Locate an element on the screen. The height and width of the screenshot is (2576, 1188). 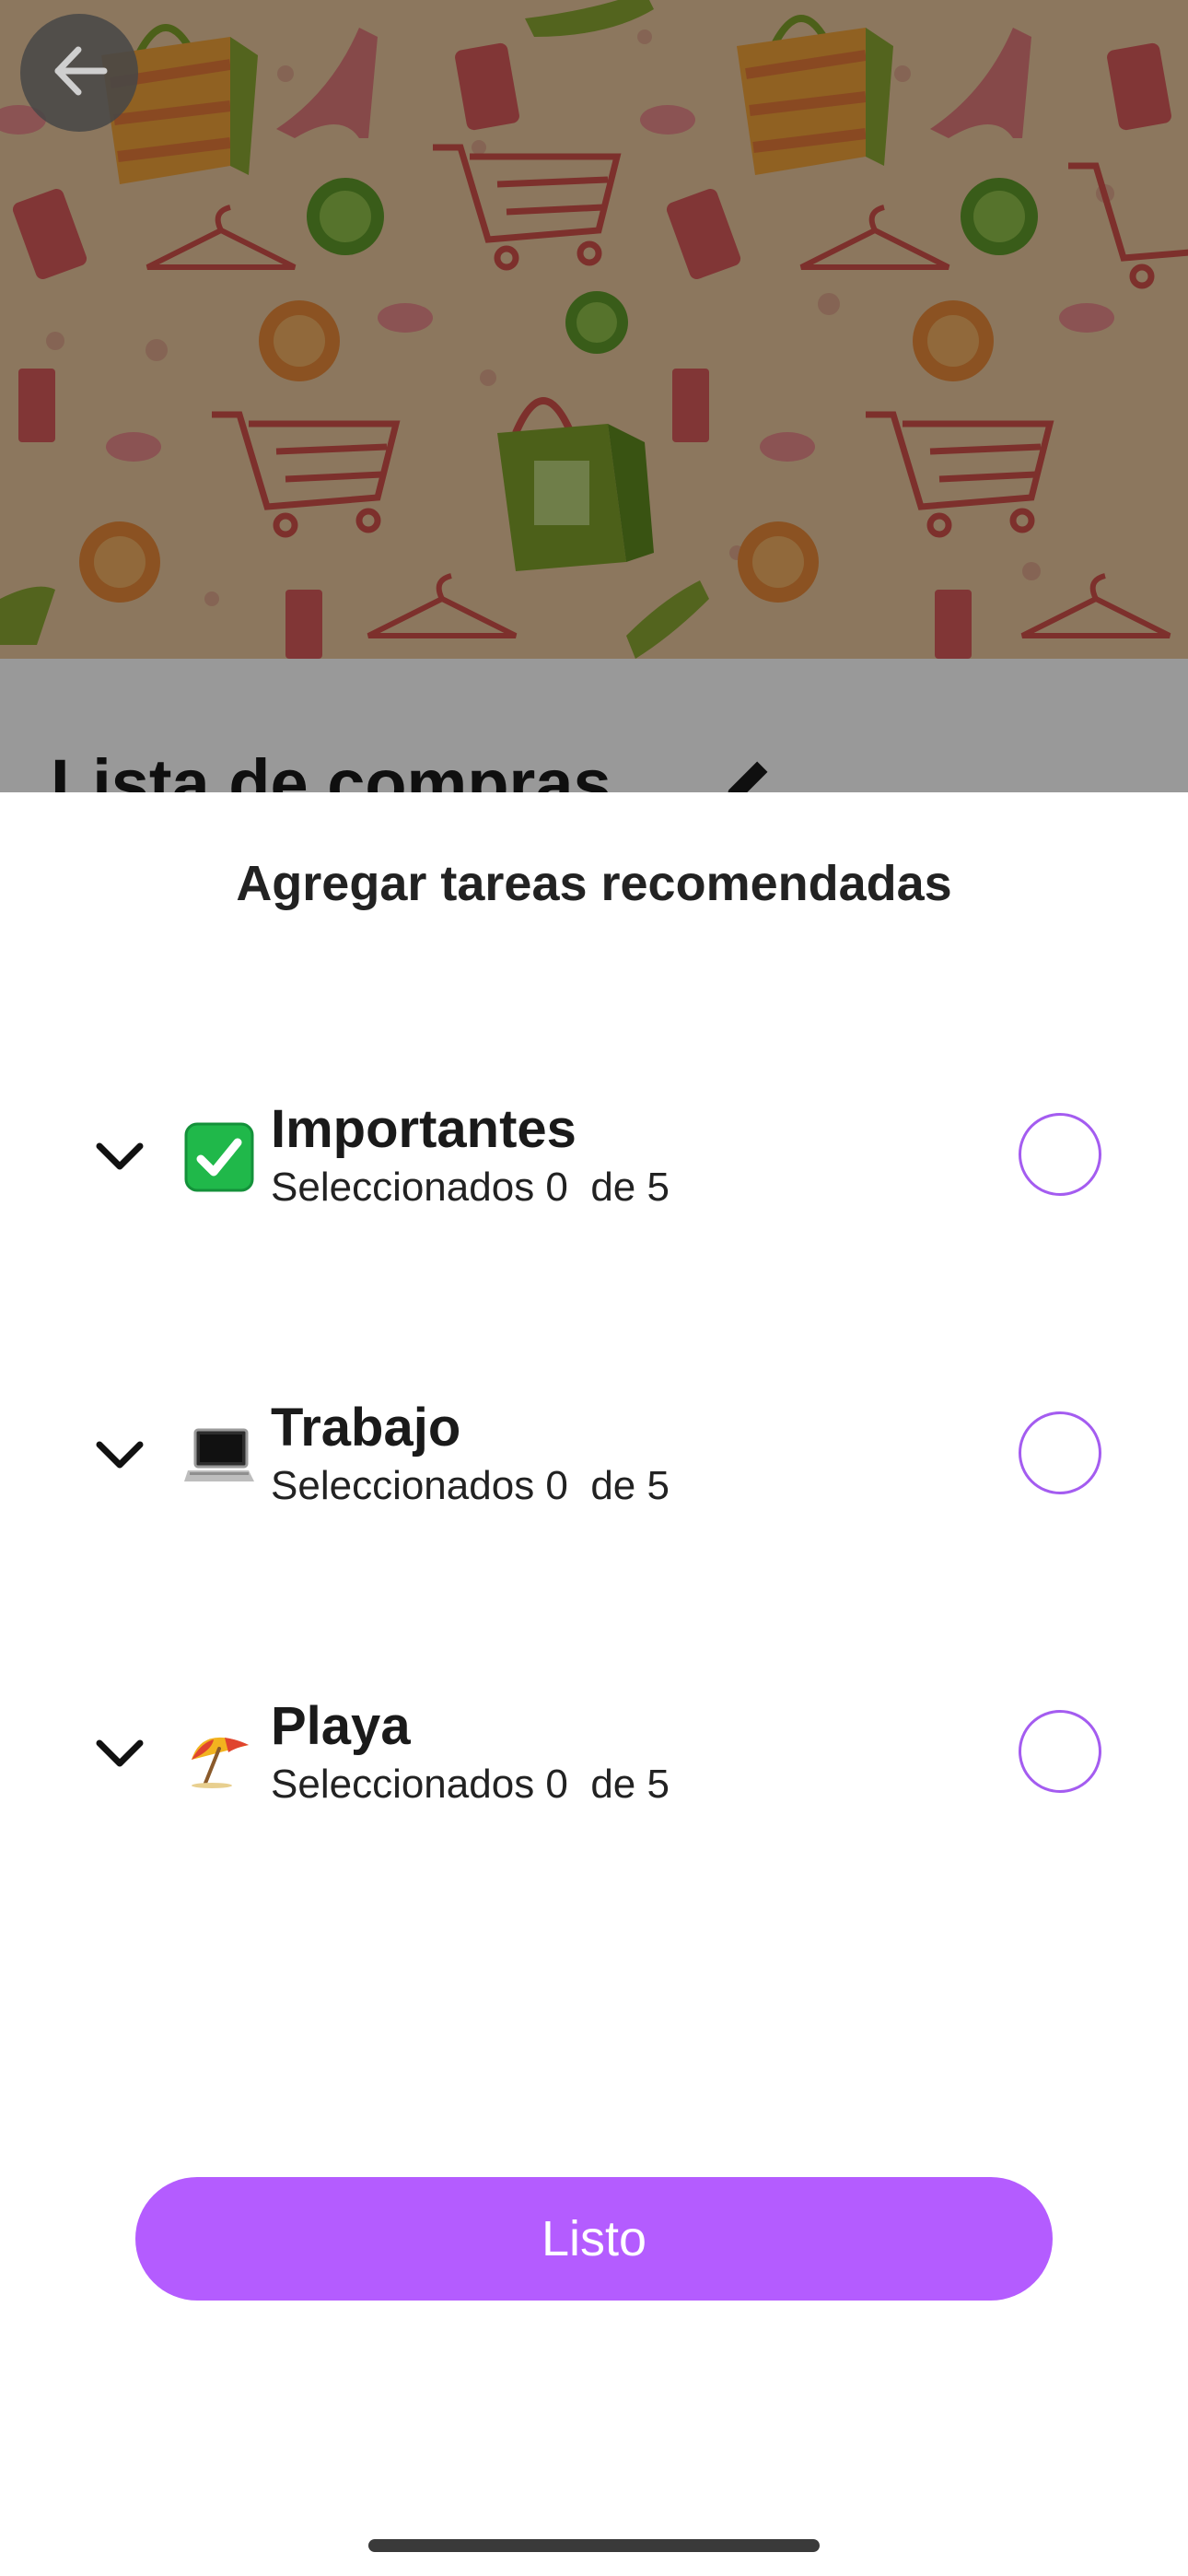
category-row-playa: Playa Seleccionados 0 de 5 is located at coordinates (594, 1753).